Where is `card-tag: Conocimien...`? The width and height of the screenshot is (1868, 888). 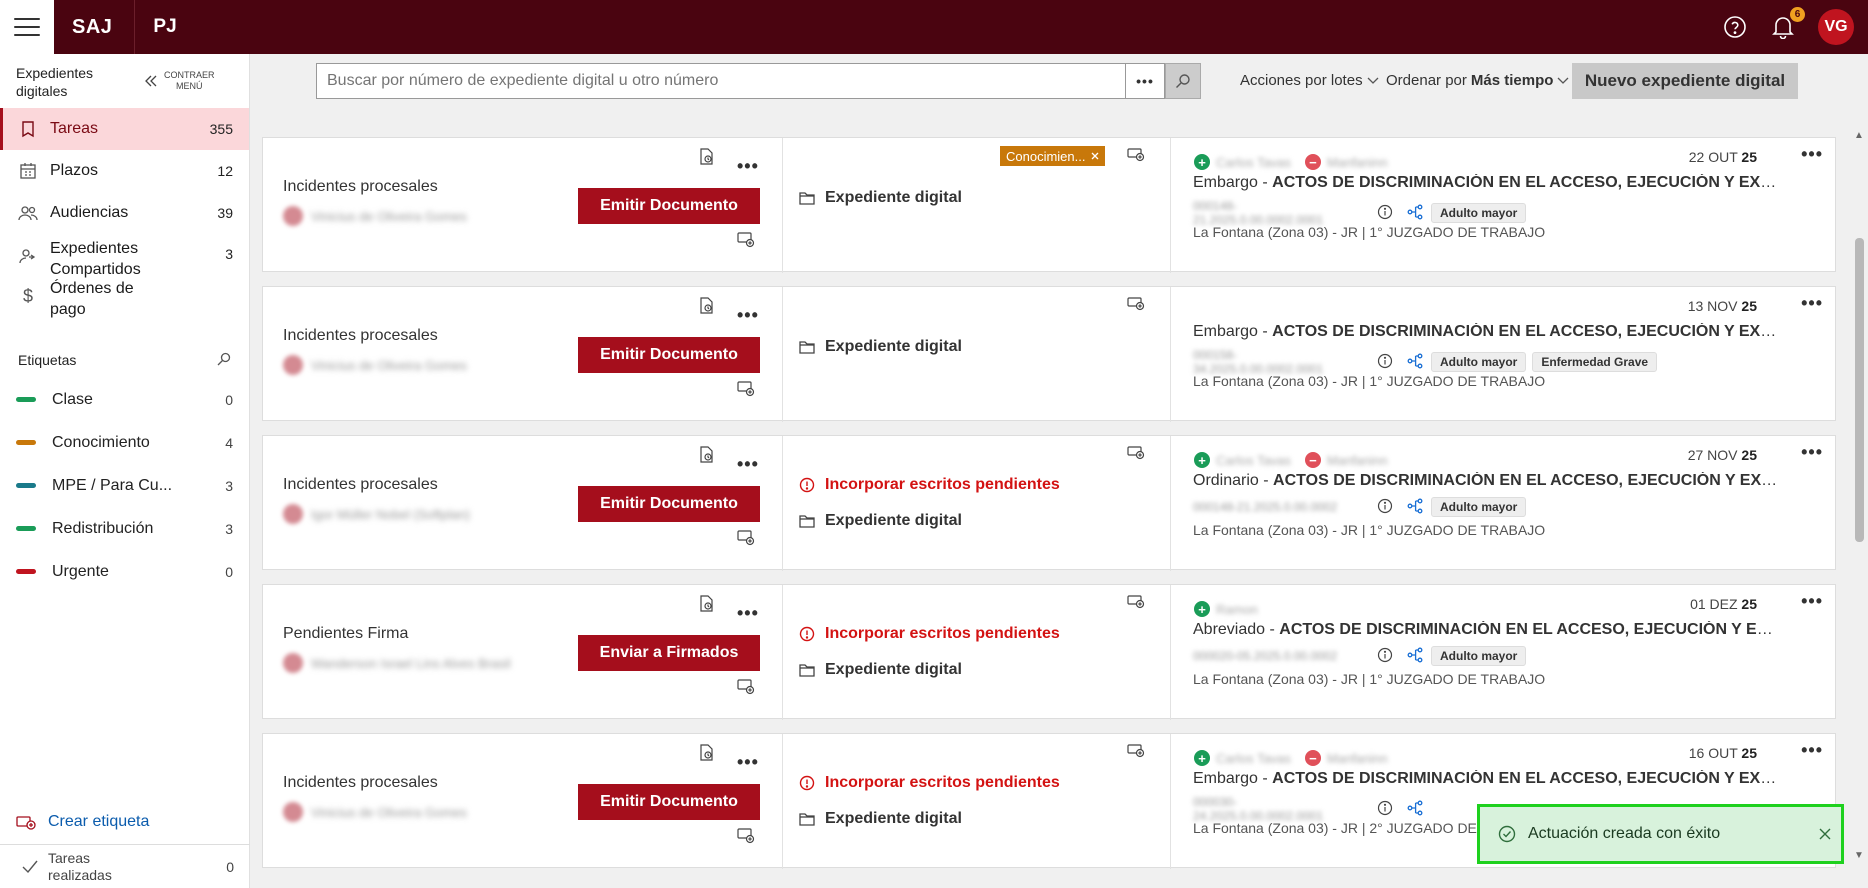 card-tag: Conocimien... is located at coordinates (1053, 156).